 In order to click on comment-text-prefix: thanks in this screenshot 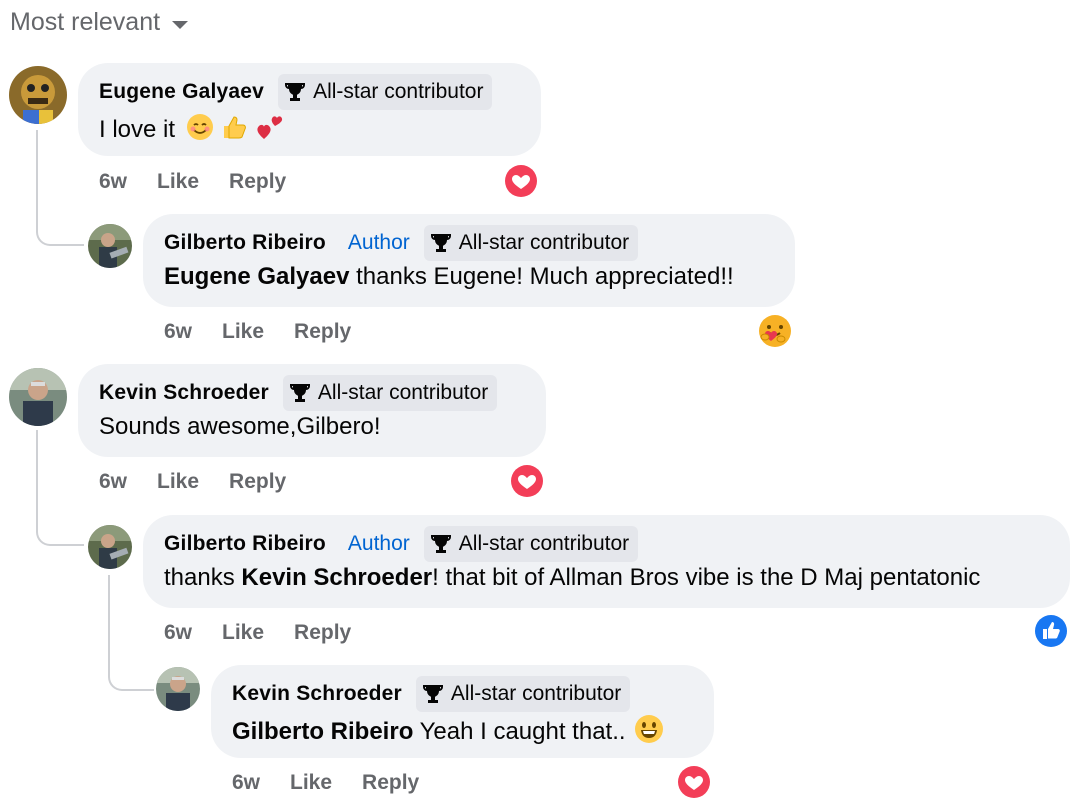, I will do `click(203, 577)`.